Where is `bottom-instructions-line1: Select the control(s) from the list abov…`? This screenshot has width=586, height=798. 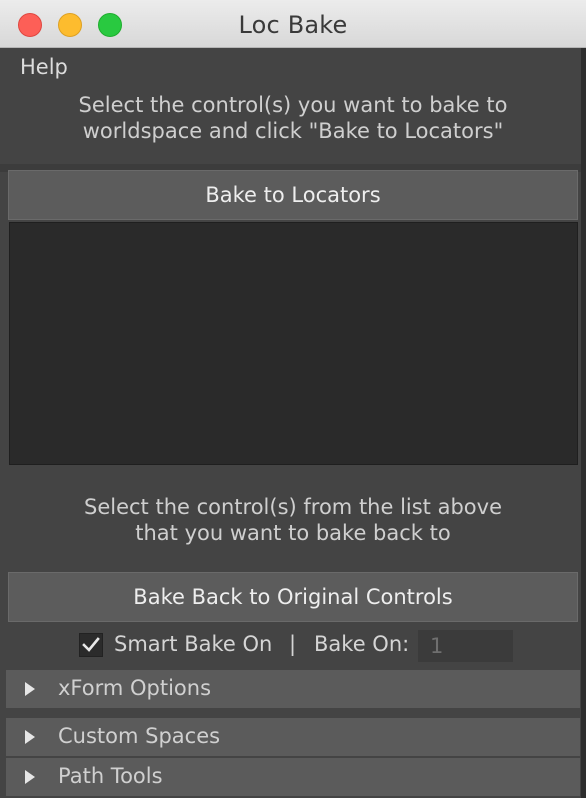 bottom-instructions-line1: Select the control(s) from the list abov… is located at coordinates (293, 507).